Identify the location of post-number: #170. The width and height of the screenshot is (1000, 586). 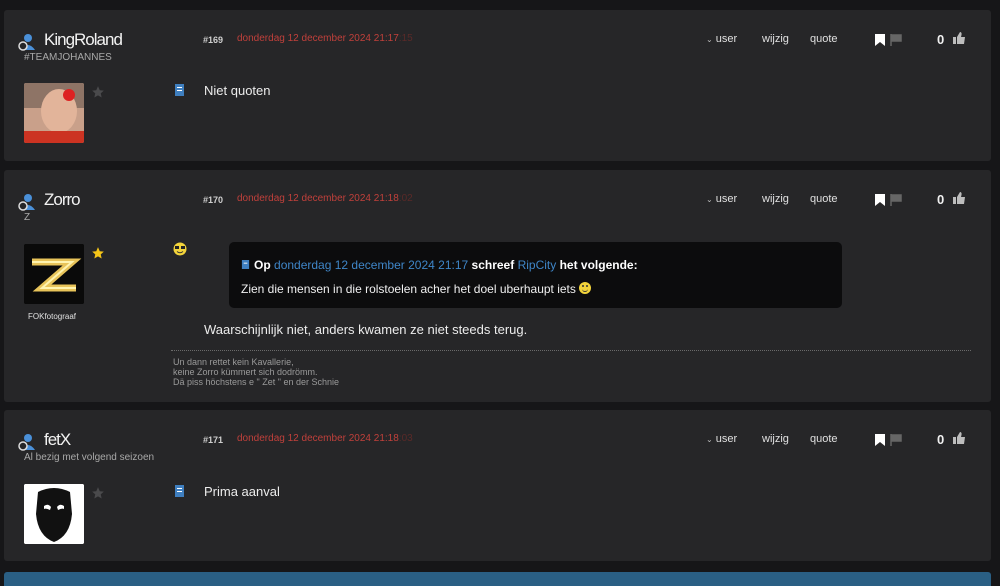
(213, 200).